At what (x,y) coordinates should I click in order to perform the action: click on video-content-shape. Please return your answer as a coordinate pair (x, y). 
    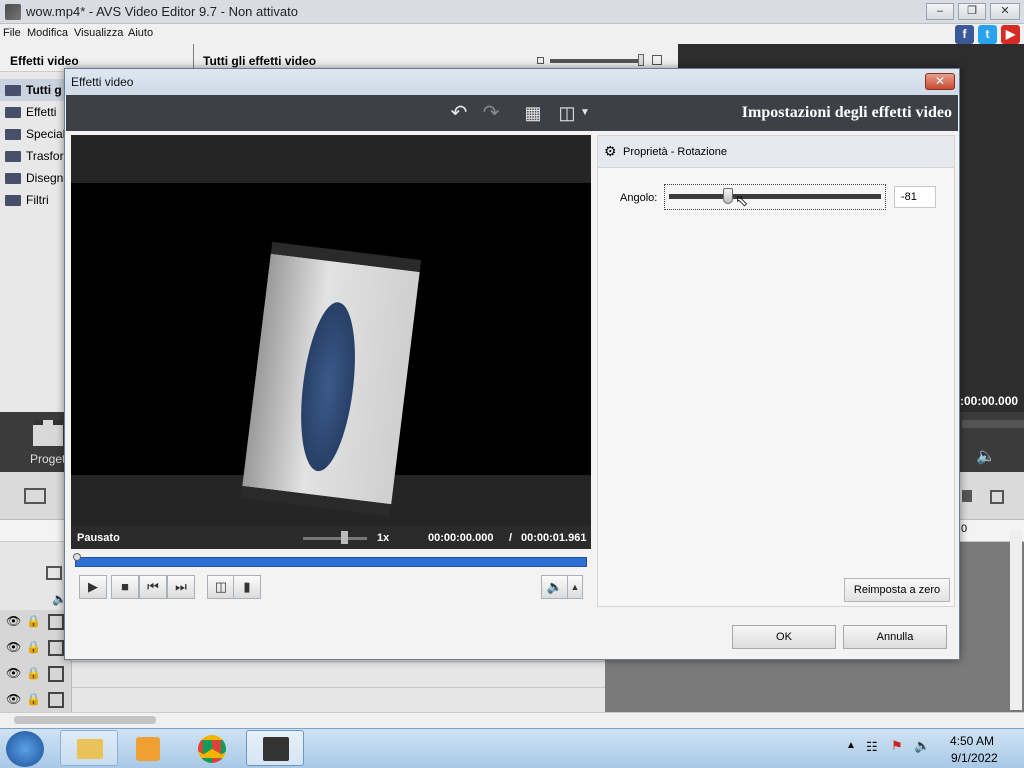
    Looking at the image, I should click on (328, 387).